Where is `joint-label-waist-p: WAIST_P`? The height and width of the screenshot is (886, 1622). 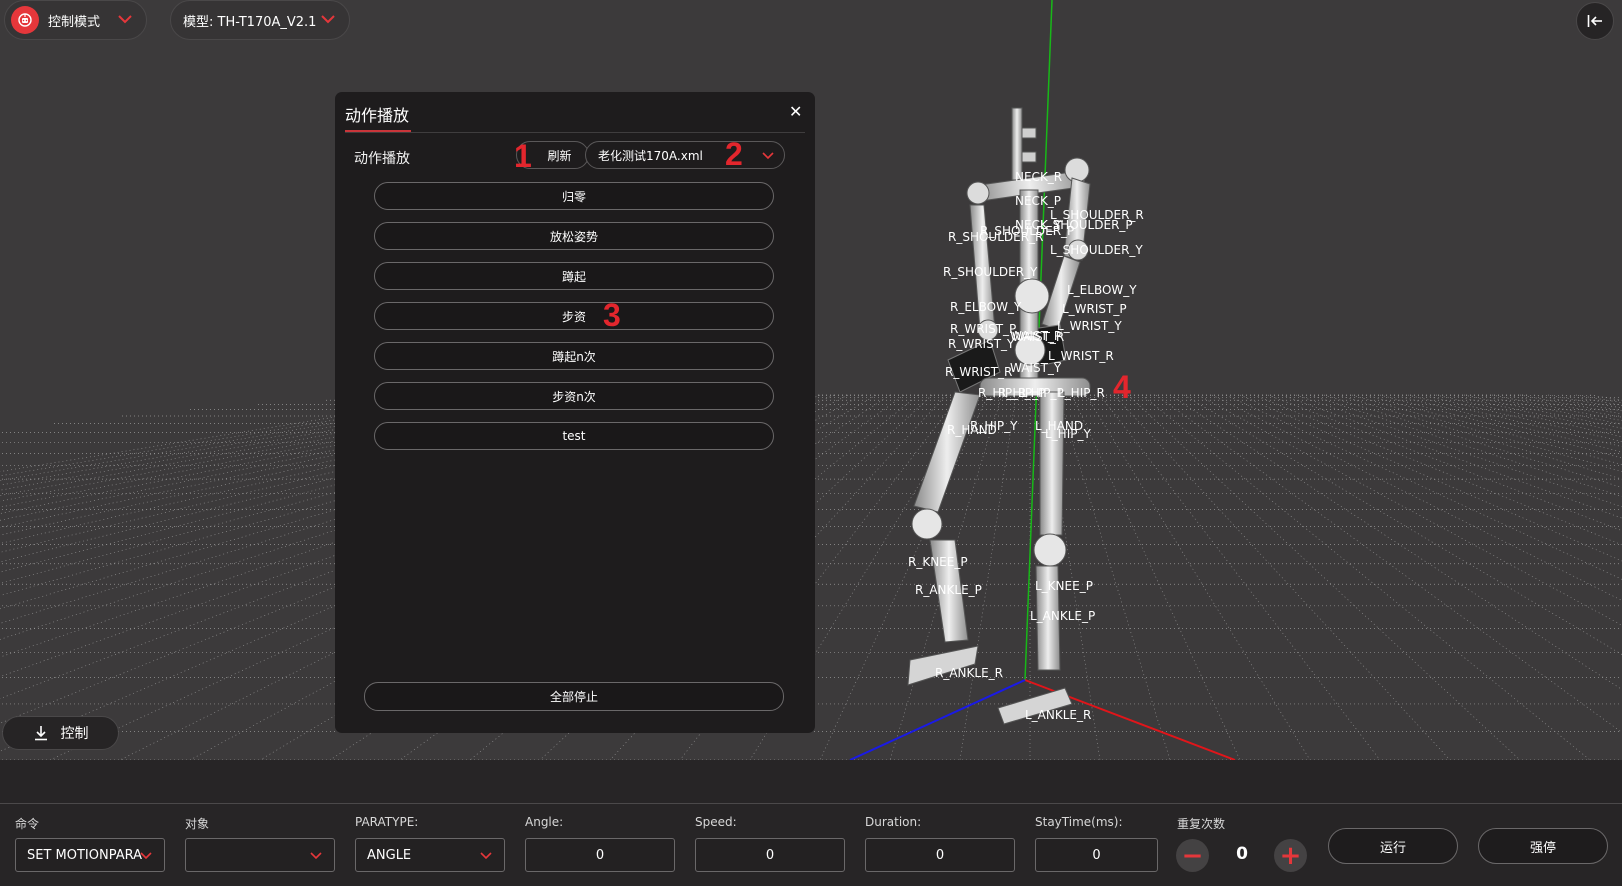 joint-label-waist-p: WAIST_P is located at coordinates (1035, 336).